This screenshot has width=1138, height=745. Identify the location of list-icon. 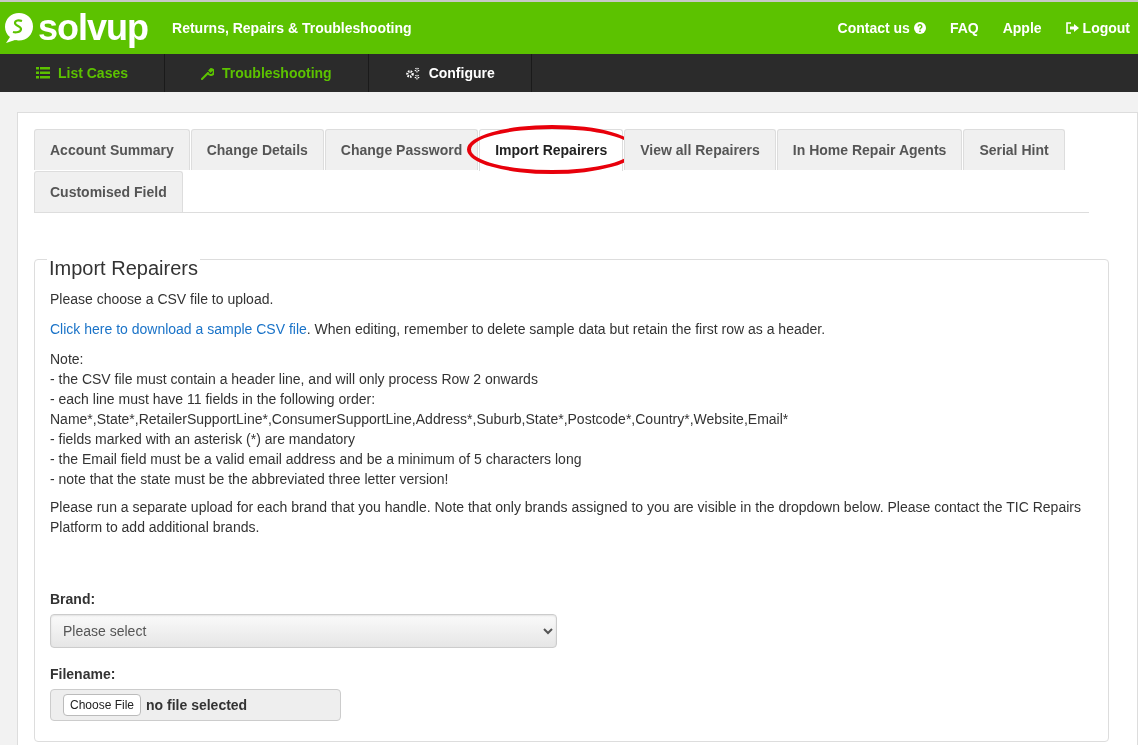
(42, 73).